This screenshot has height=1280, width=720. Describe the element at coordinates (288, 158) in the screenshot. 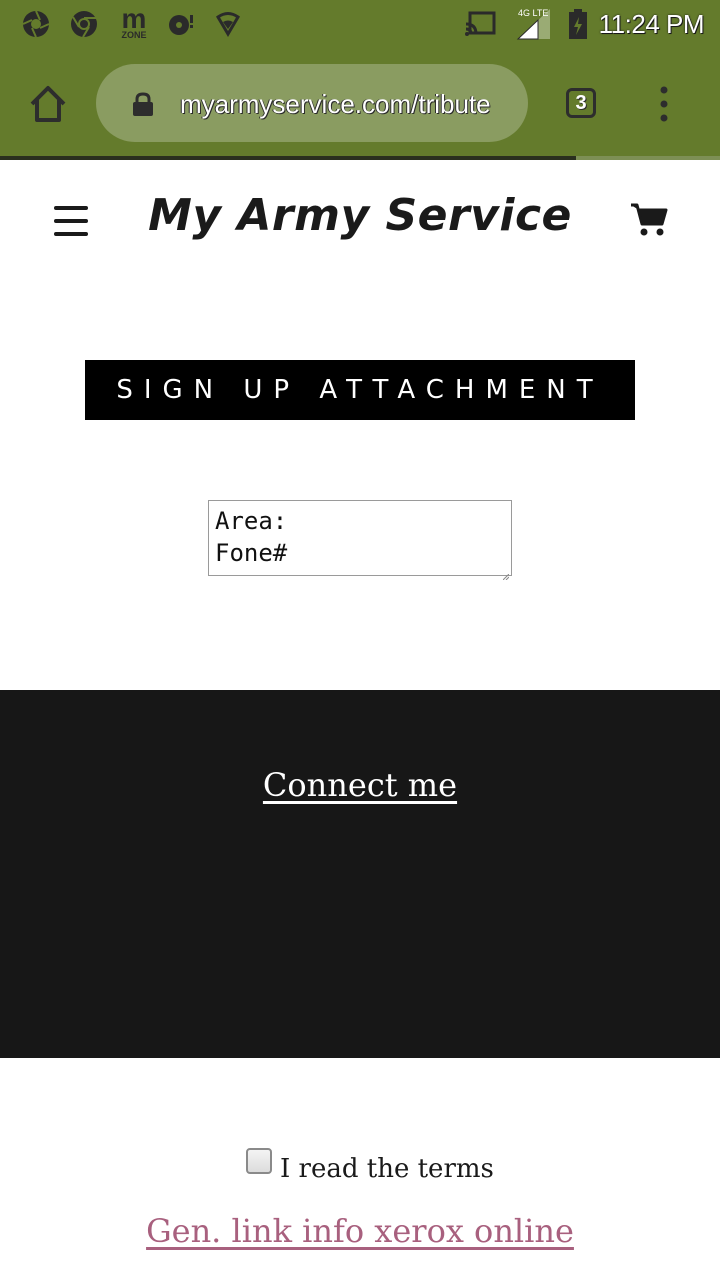

I see `page-load-progress-fill` at that location.